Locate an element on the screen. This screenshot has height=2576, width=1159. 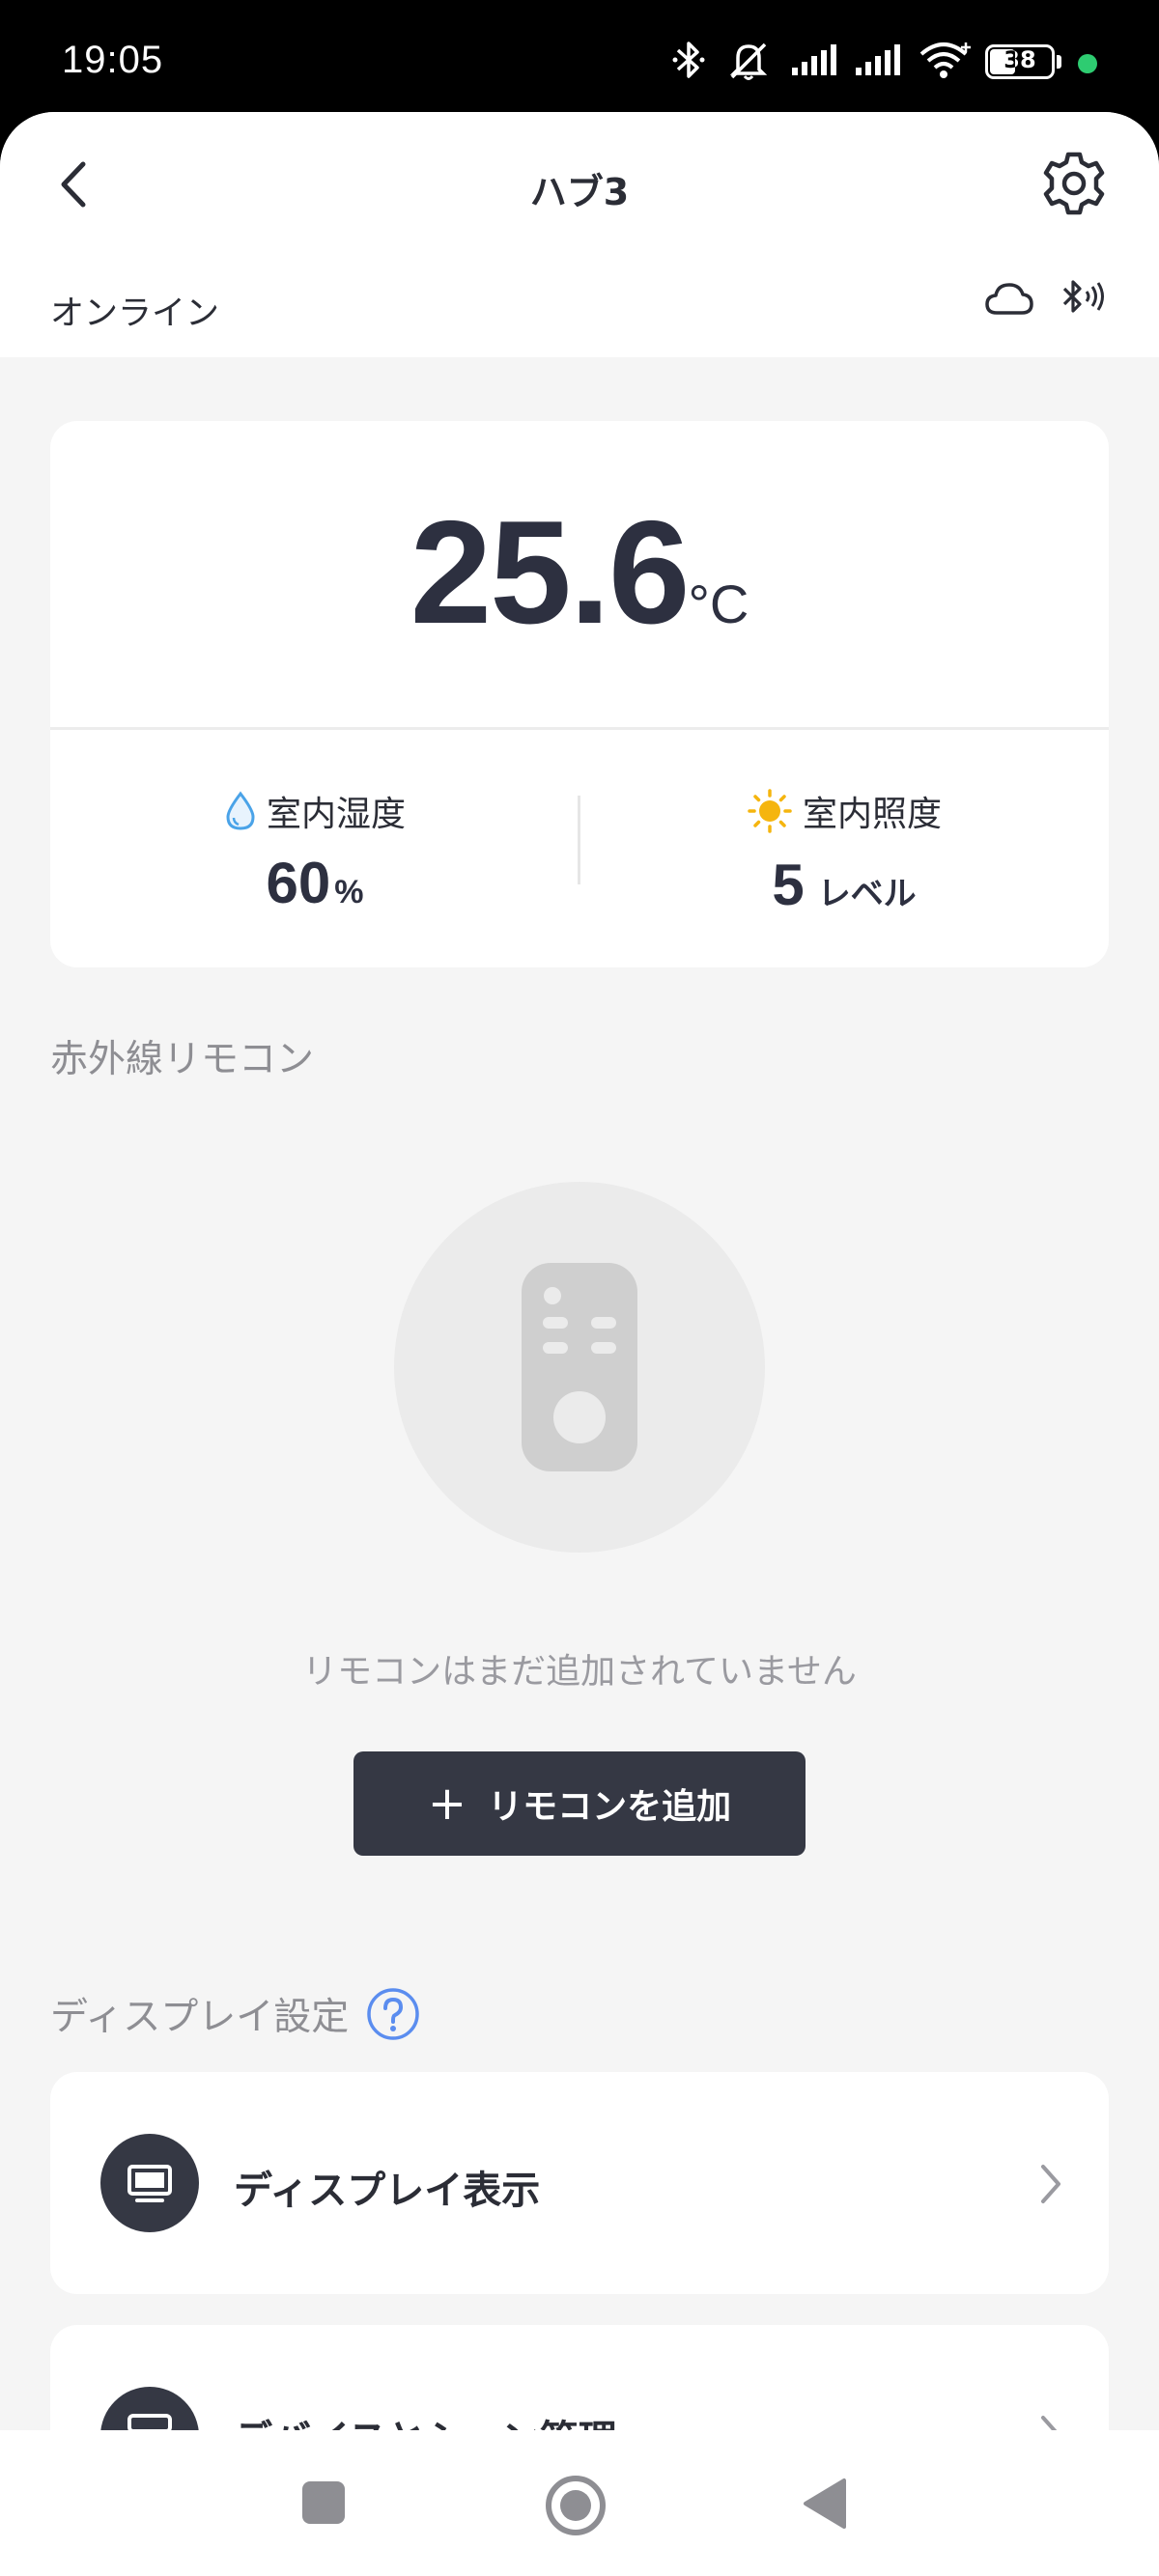
display-settings-item-label: ディスプレイ表示 is located at coordinates (387, 2191).